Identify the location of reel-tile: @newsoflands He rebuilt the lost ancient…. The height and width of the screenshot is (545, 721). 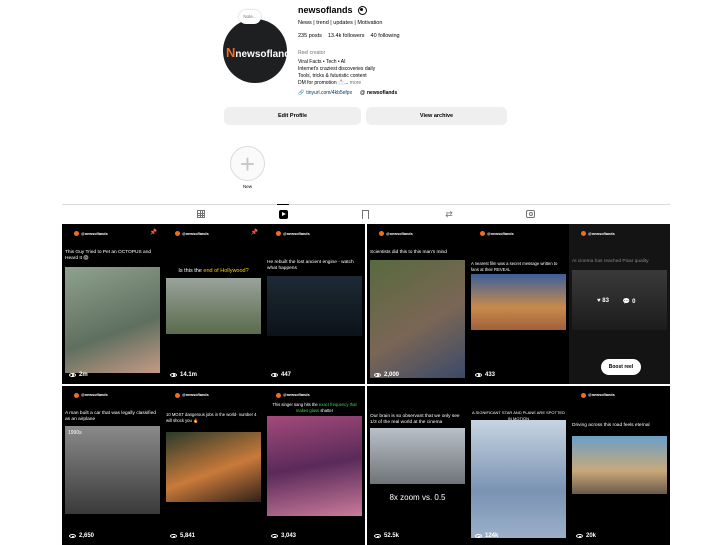
(314, 304).